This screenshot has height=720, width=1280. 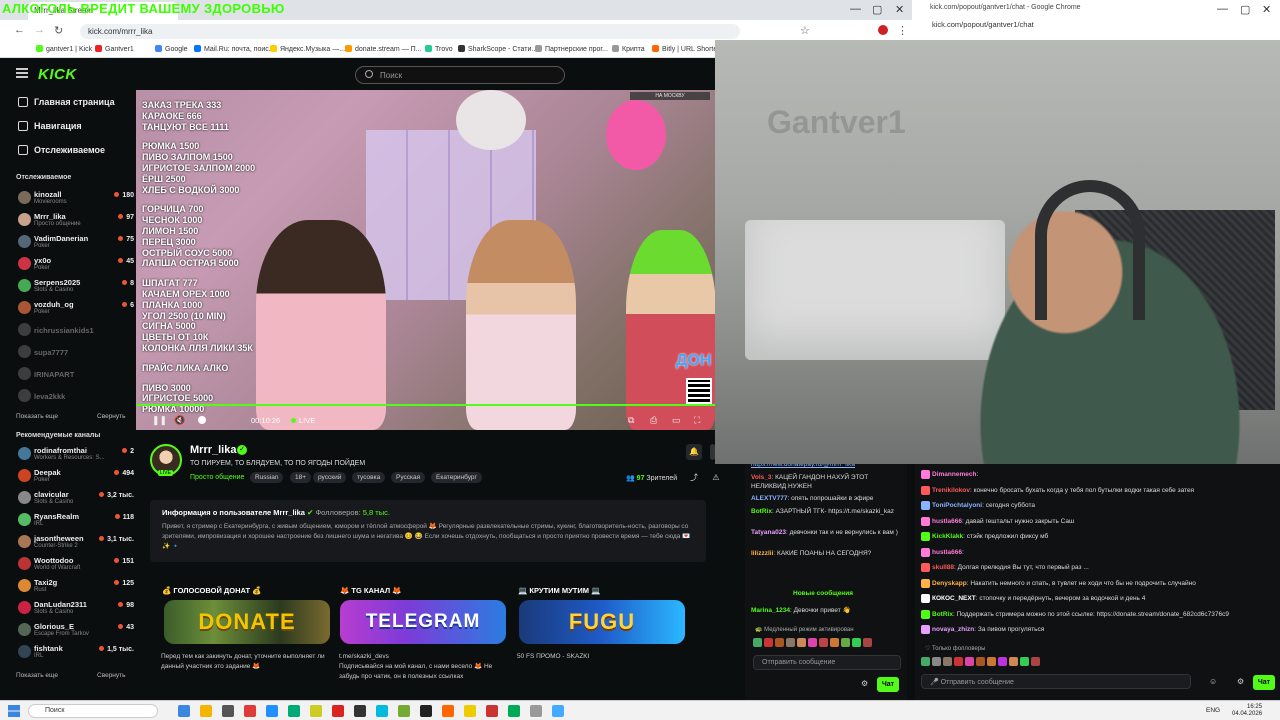 I want to click on followed-channel: yx0o Poker 45, so click(x=75, y=265).